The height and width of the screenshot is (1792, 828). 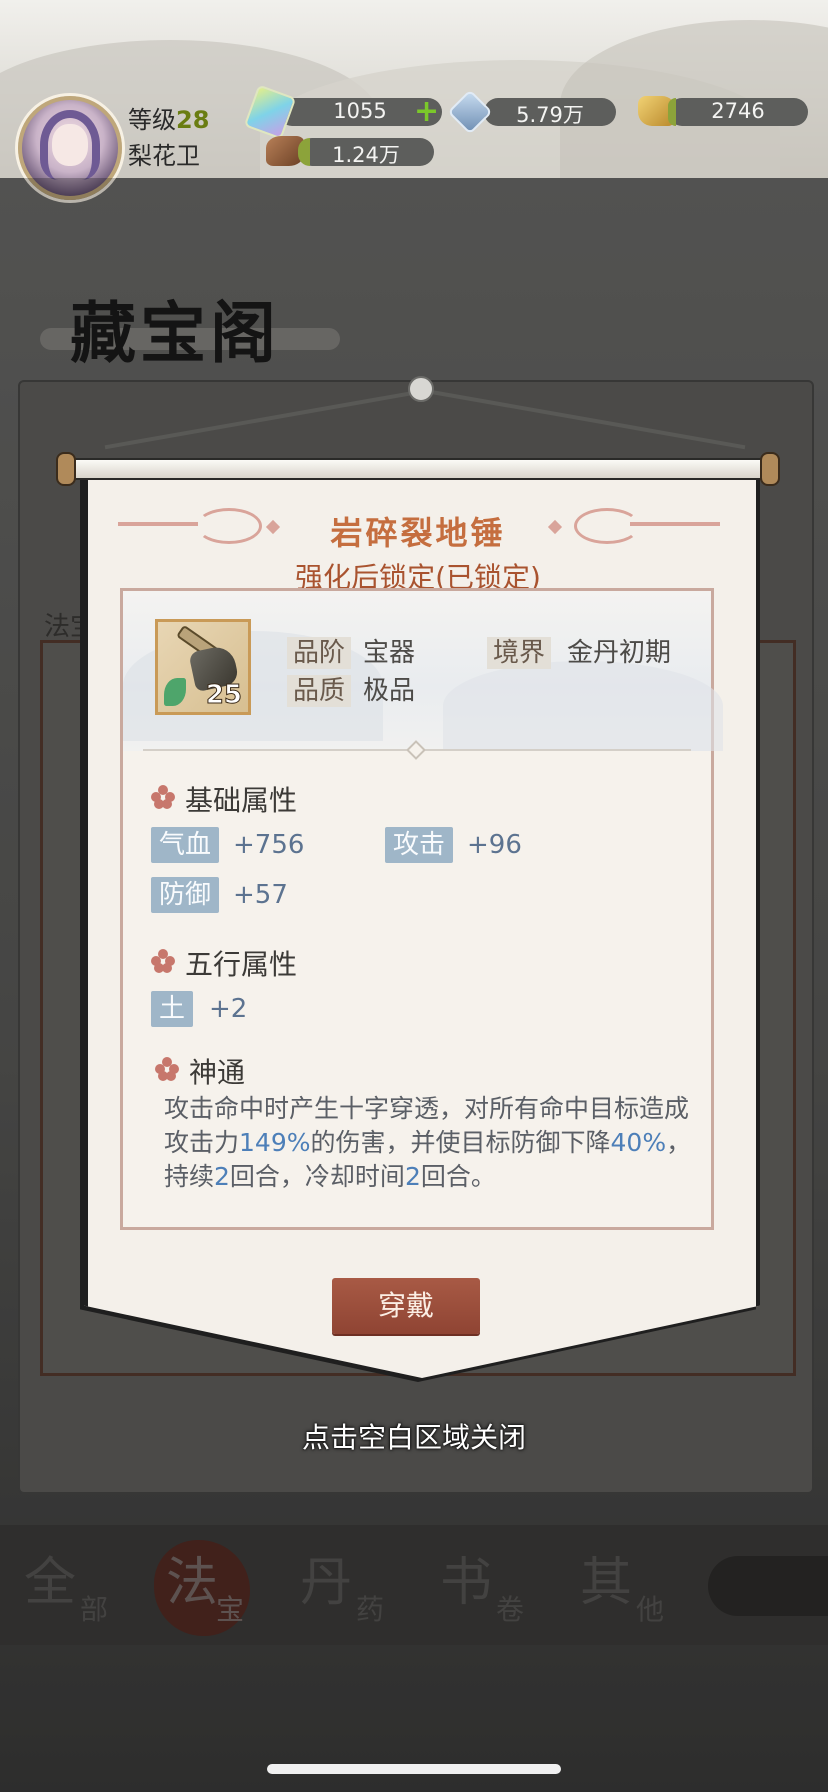 I want to click on attr-earth-label: 土, so click(x=172, y=1009).